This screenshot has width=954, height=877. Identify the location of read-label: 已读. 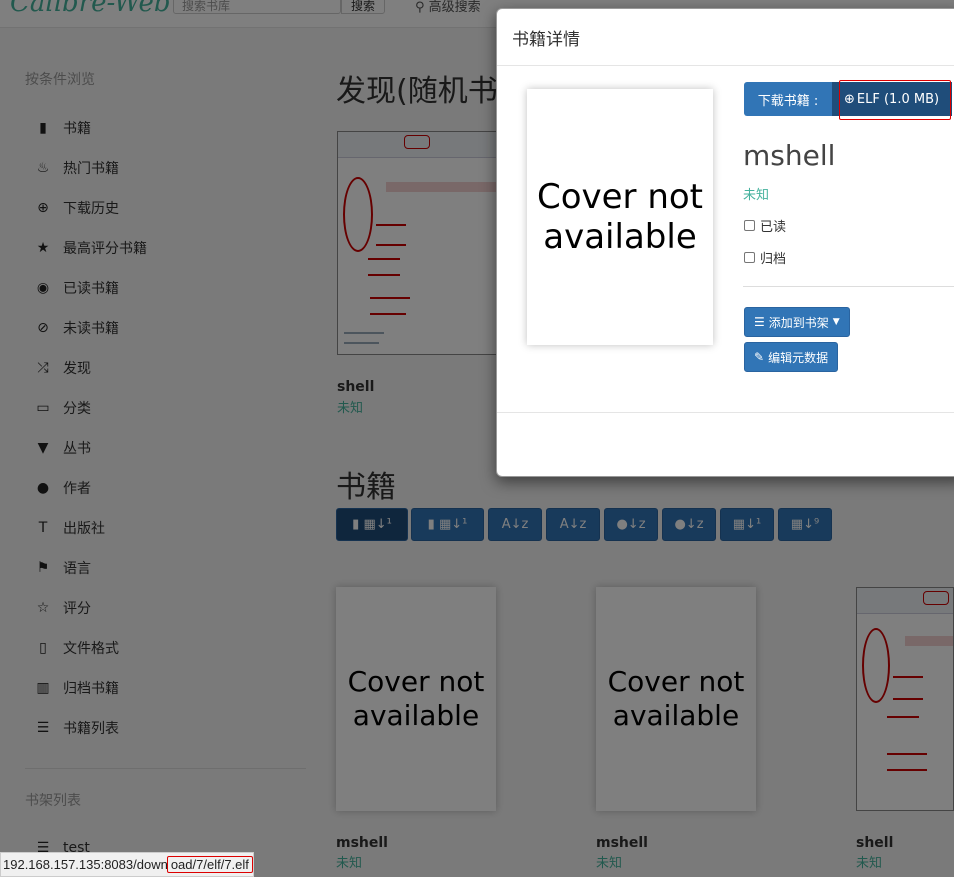
(773, 227).